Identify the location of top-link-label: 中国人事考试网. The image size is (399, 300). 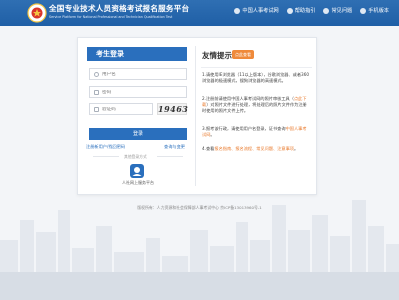
(260, 11).